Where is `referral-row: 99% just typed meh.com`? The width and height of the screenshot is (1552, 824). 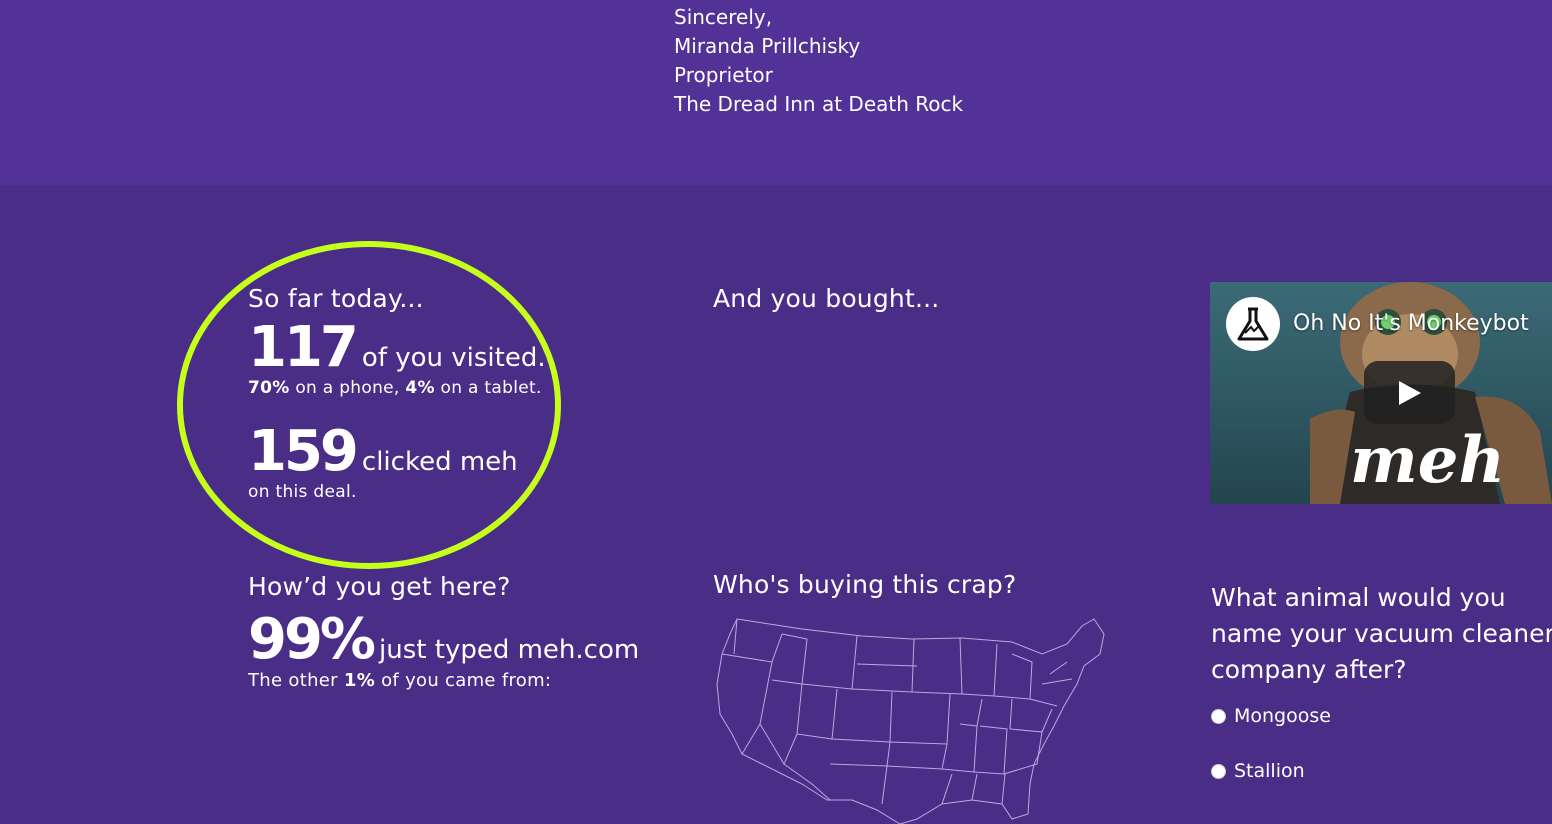 referral-row: 99% just typed meh.com is located at coordinates (443, 640).